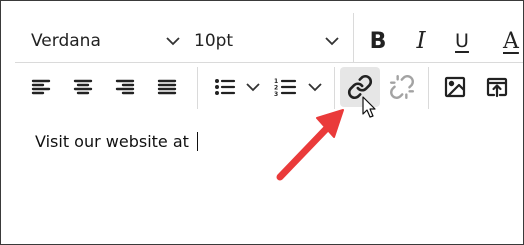 The width and height of the screenshot is (524, 245). Describe the element at coordinates (214, 41) in the screenshot. I see `font-size-value: 10pt` at that location.